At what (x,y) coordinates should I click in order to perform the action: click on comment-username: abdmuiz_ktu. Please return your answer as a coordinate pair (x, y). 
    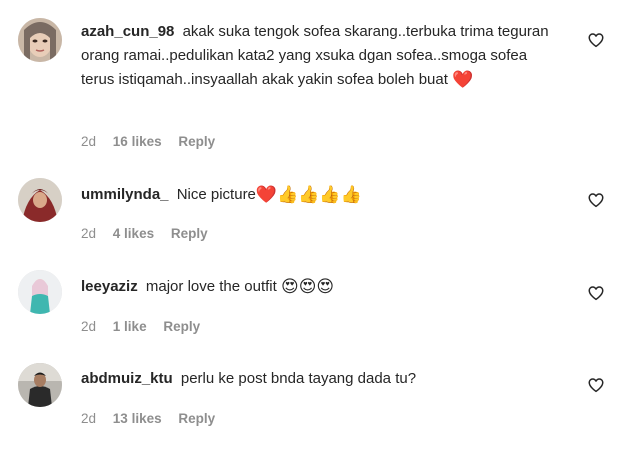
    Looking at the image, I should click on (127, 378).